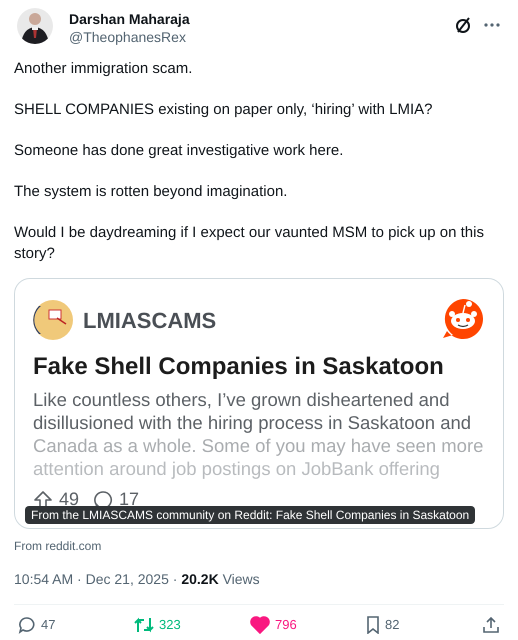 This screenshot has width=518, height=640. Describe the element at coordinates (149, 320) in the screenshot. I see `community-name: LMIASCAMS` at that location.